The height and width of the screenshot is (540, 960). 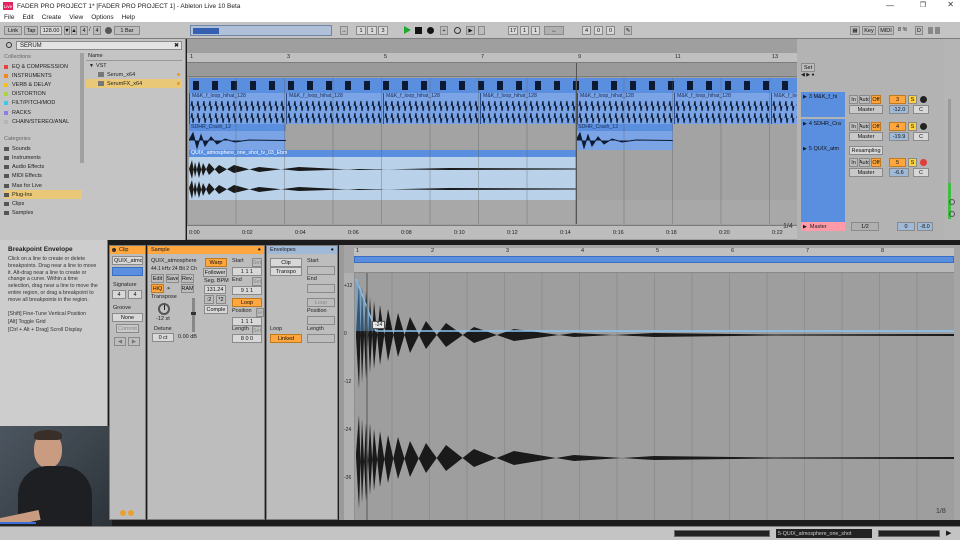 What do you see at coordinates (76, 17) in the screenshot?
I see `menu-view: View` at bounding box center [76, 17].